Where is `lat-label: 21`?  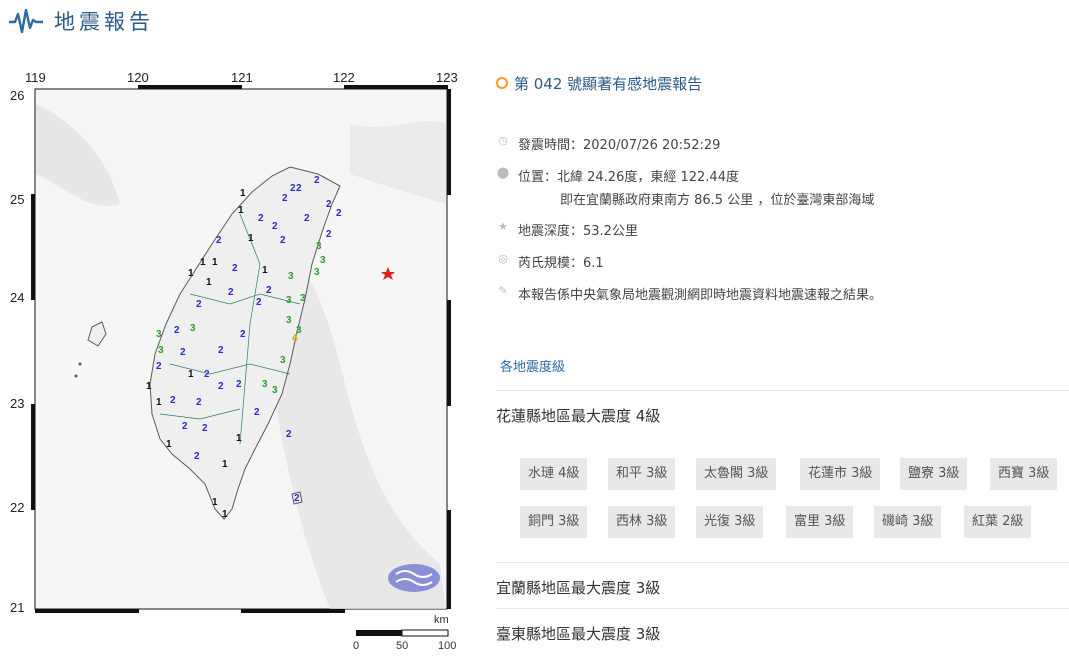
lat-label: 21 is located at coordinates (17, 607).